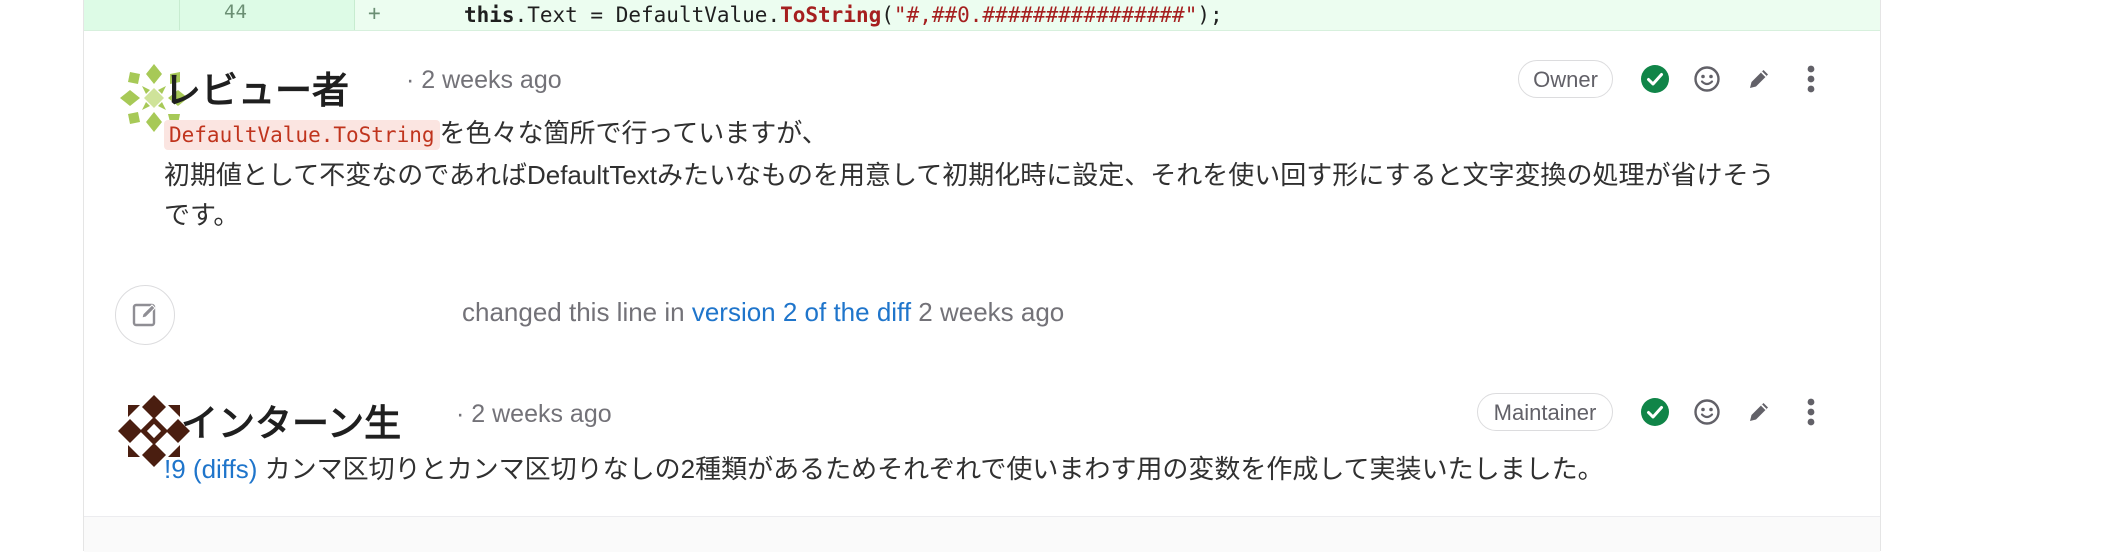  I want to click on code-paren-open: (, so click(887, 15).